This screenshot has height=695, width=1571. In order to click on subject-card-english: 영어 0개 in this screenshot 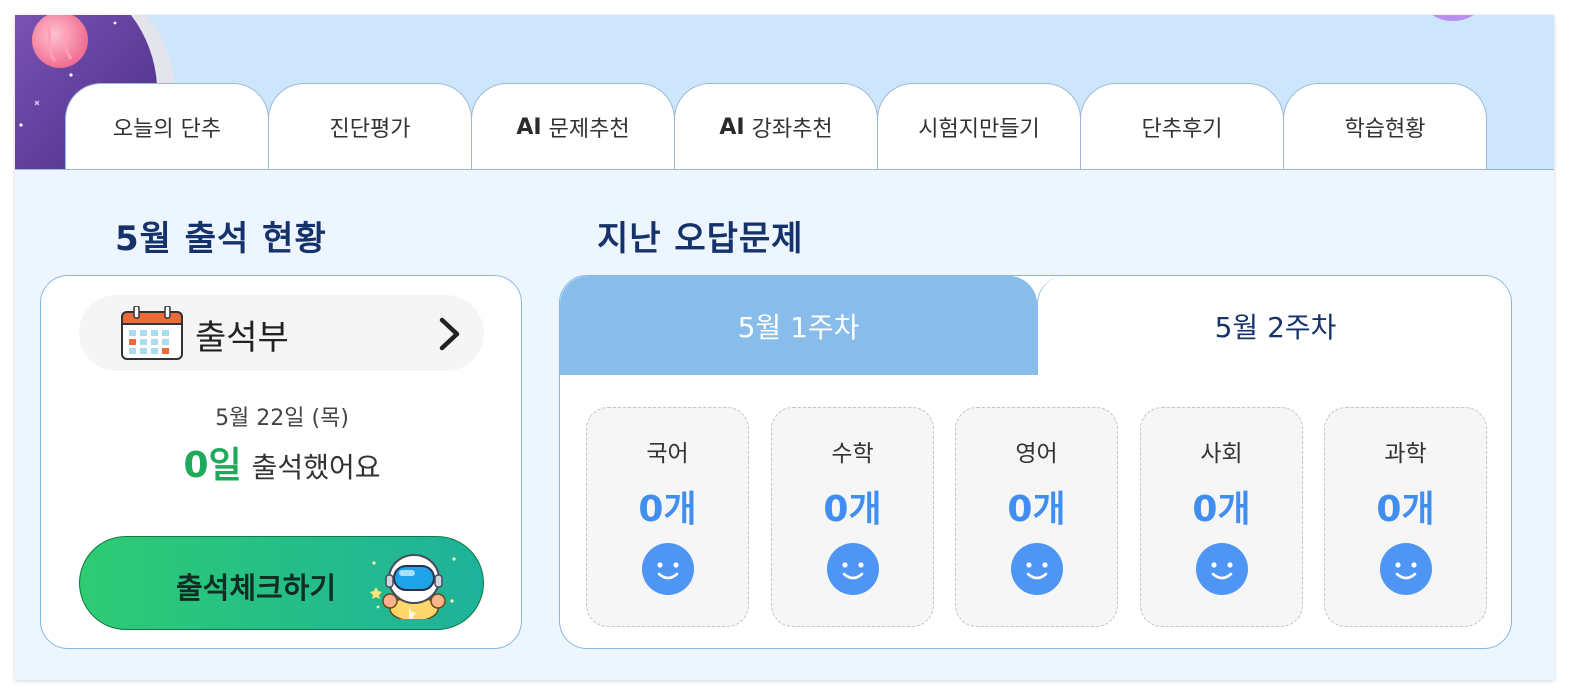, I will do `click(1036, 517)`.